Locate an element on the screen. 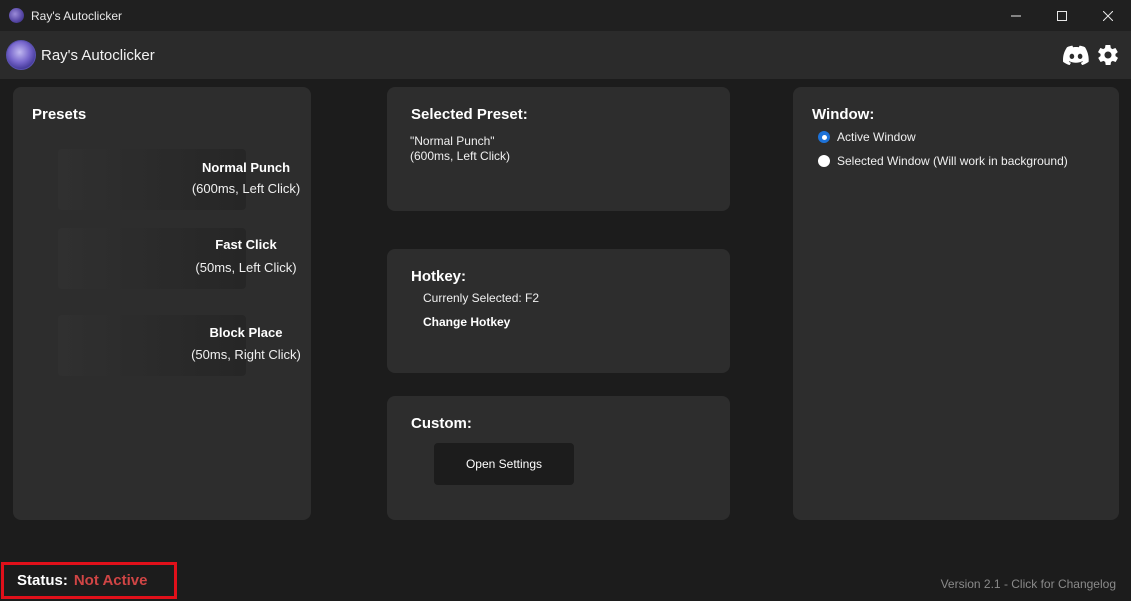 Image resolution: width=1131 pixels, height=601 pixels. close-button is located at coordinates (1108, 15).